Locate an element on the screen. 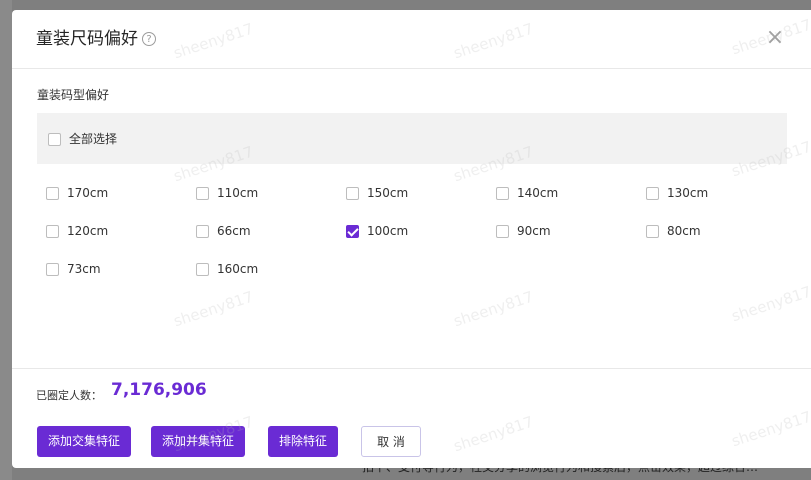 The width and height of the screenshot is (811, 480). size-option-label: 110cm is located at coordinates (238, 193).